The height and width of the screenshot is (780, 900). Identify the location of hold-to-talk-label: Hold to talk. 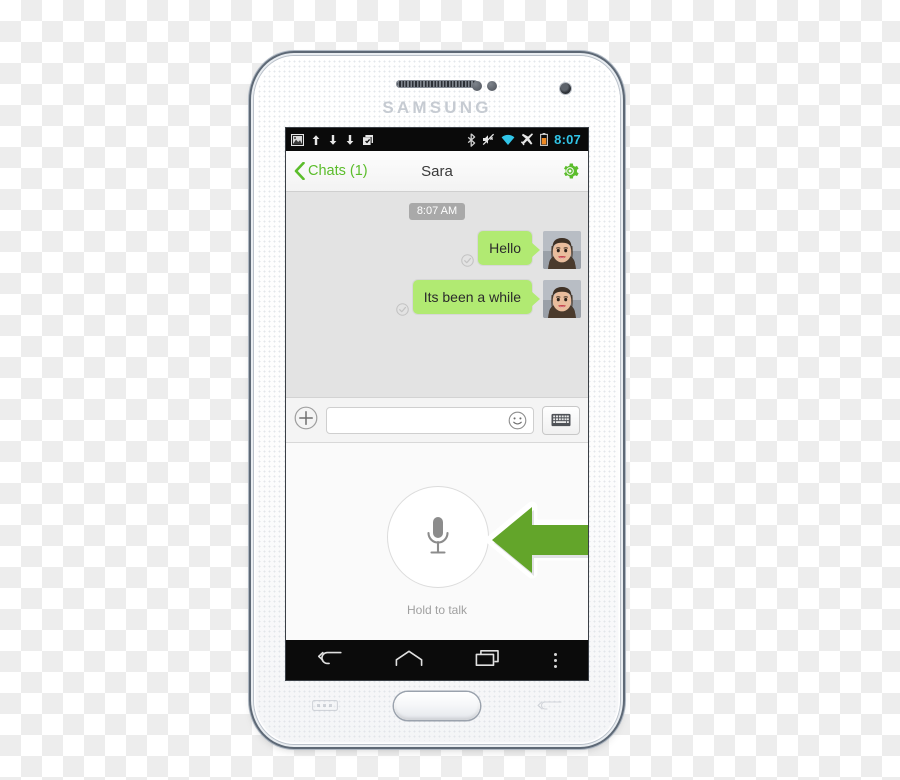
(437, 610).